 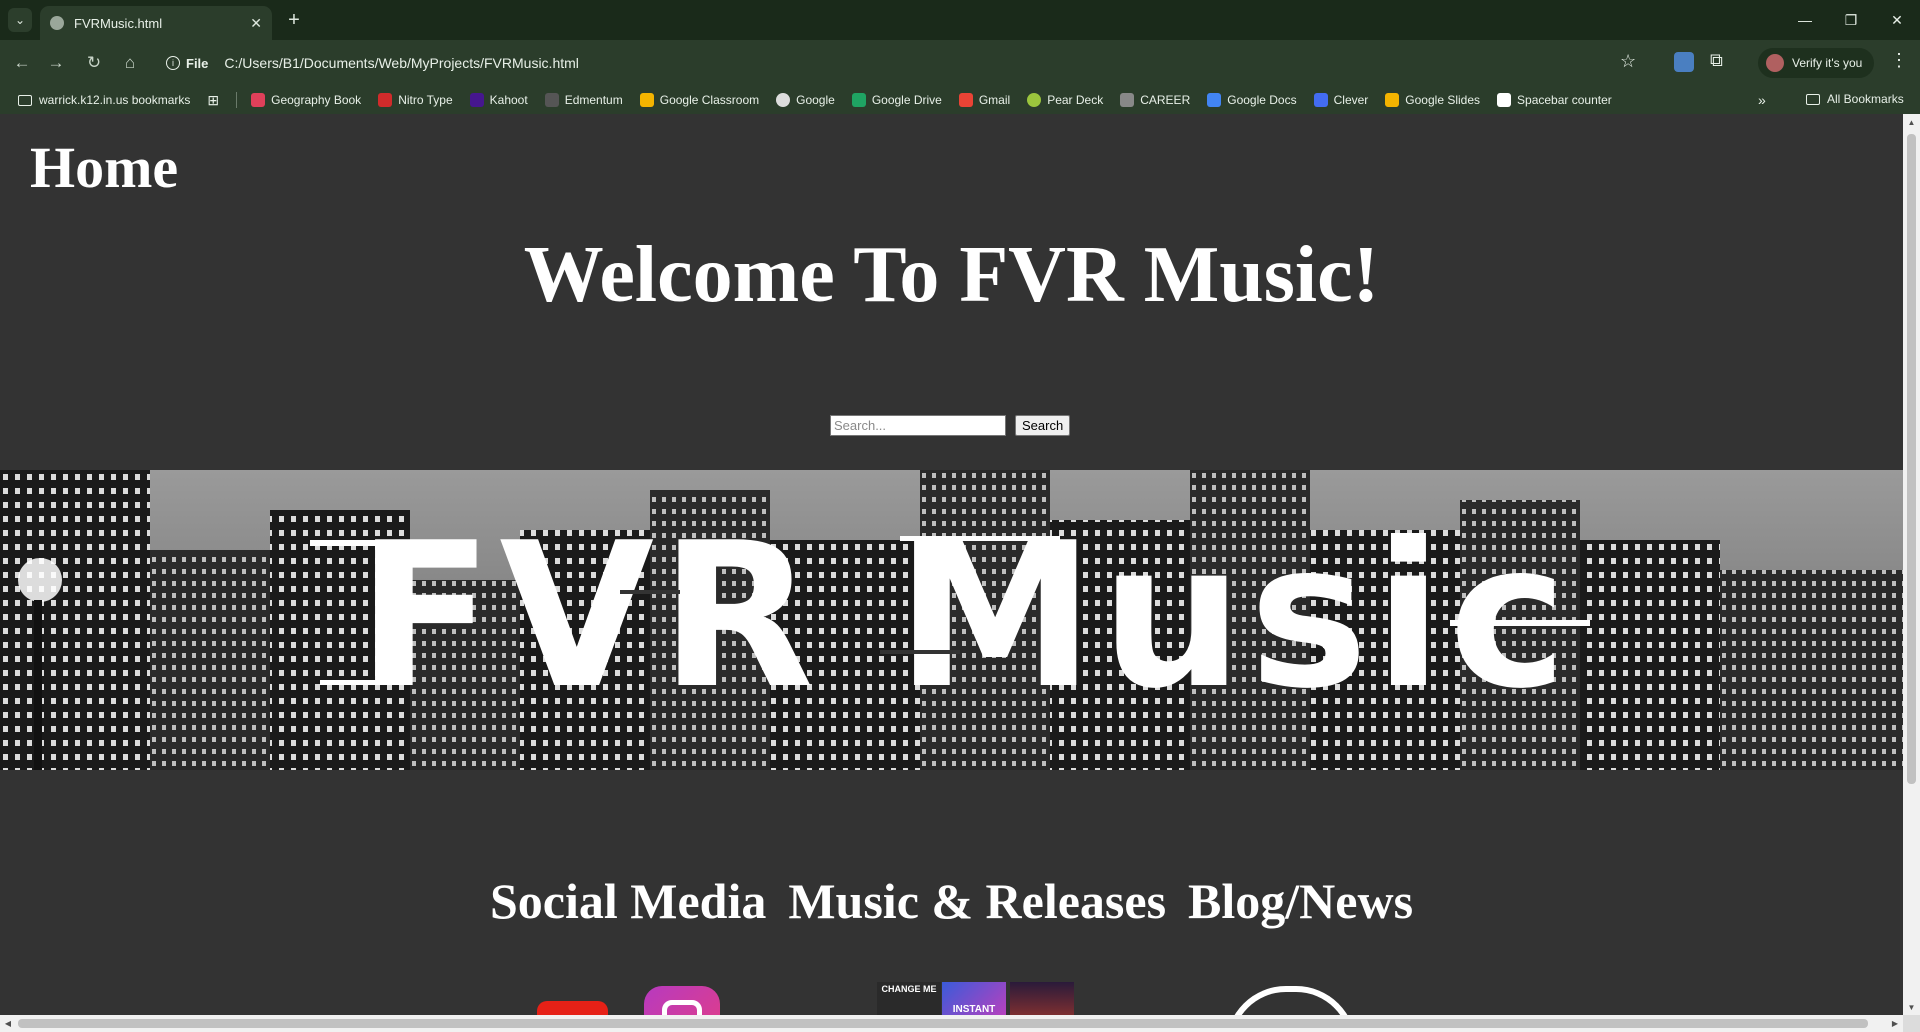 I want to click on bookmark-star-icon: ☆, so click(x=1628, y=61).